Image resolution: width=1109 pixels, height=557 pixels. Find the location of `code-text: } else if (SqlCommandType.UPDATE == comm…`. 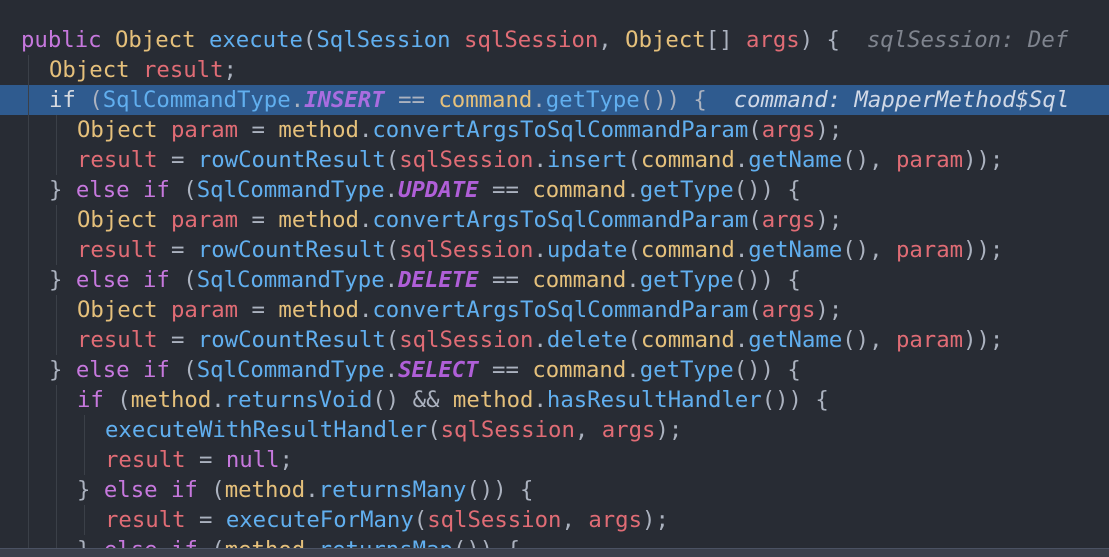

code-text: } else if (SqlCommandType.UPDATE == comm… is located at coordinates (425, 190).